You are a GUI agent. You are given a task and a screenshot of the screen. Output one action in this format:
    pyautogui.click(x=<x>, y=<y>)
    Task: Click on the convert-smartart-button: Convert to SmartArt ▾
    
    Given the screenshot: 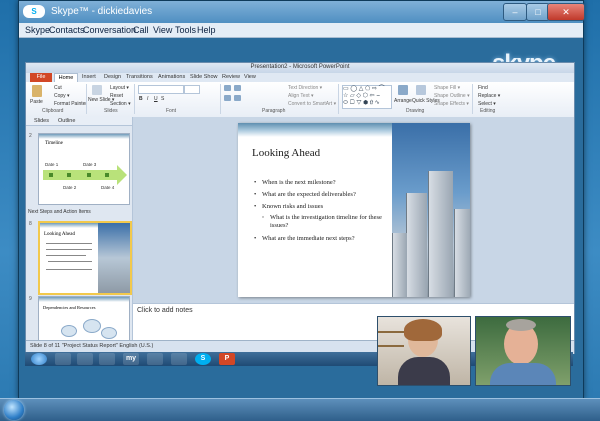 What is the action you would take?
    pyautogui.click(x=312, y=104)
    